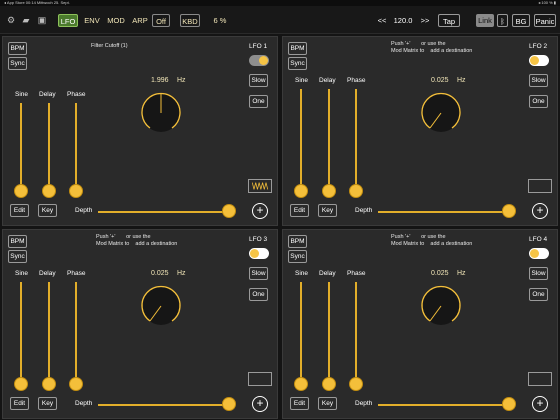 The height and width of the screenshot is (420, 560). Describe the element at coordinates (440, 80) in the screenshot. I see `rate-value: 0.025` at that location.